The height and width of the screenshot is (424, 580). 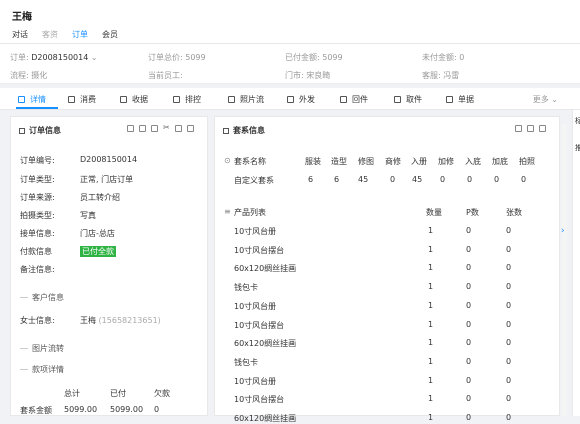 I want to click on customer-contact: 王梅 (15658213651), so click(x=120, y=320).